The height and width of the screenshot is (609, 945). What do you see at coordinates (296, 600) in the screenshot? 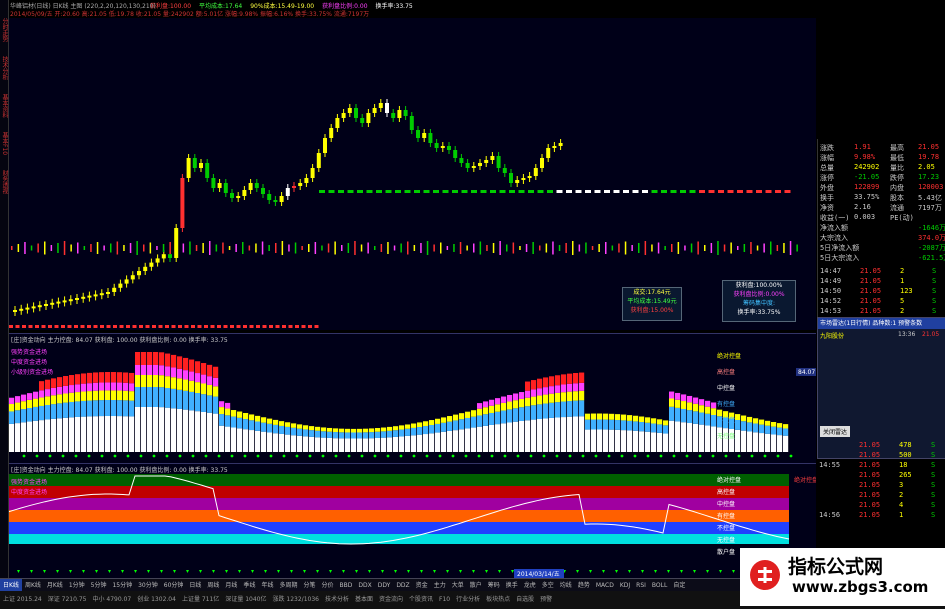
I see `status-item-6: 涨跌 1232/1036` at bounding box center [296, 600].